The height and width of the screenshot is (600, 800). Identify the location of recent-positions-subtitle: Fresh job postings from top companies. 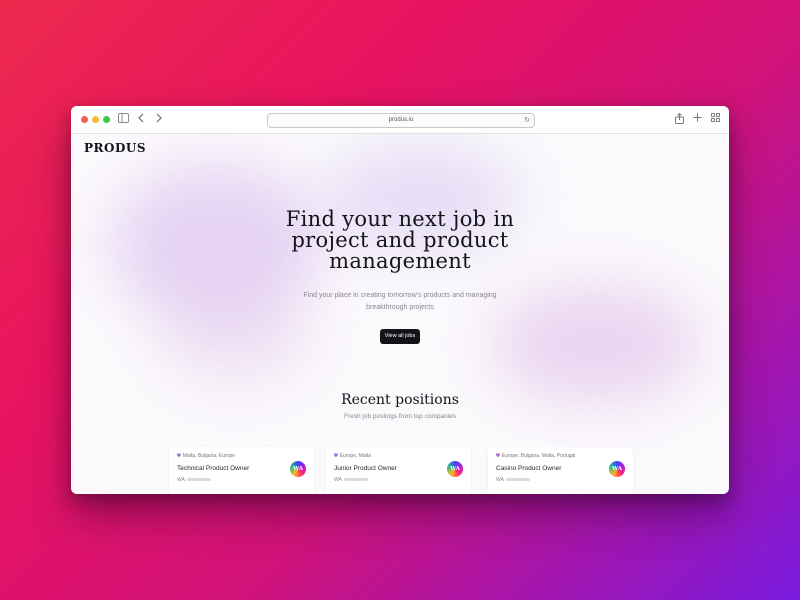
(400, 416).